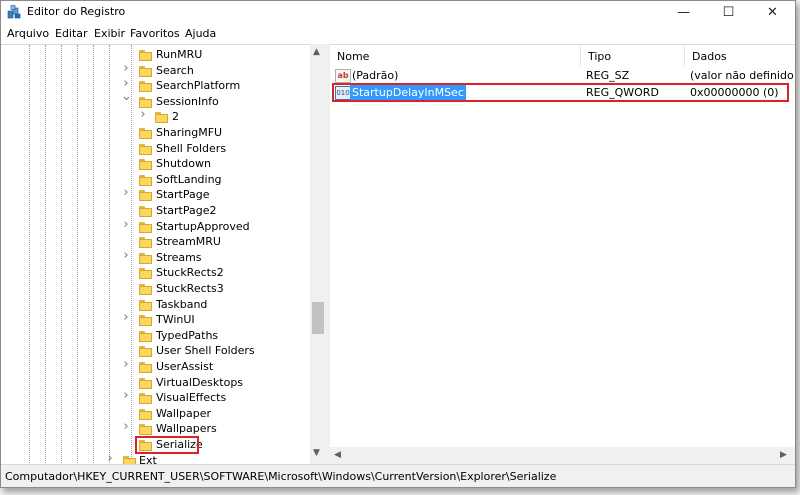  What do you see at coordinates (155, 164) in the screenshot?
I see `tree-item-shutdown: Shutdown` at bounding box center [155, 164].